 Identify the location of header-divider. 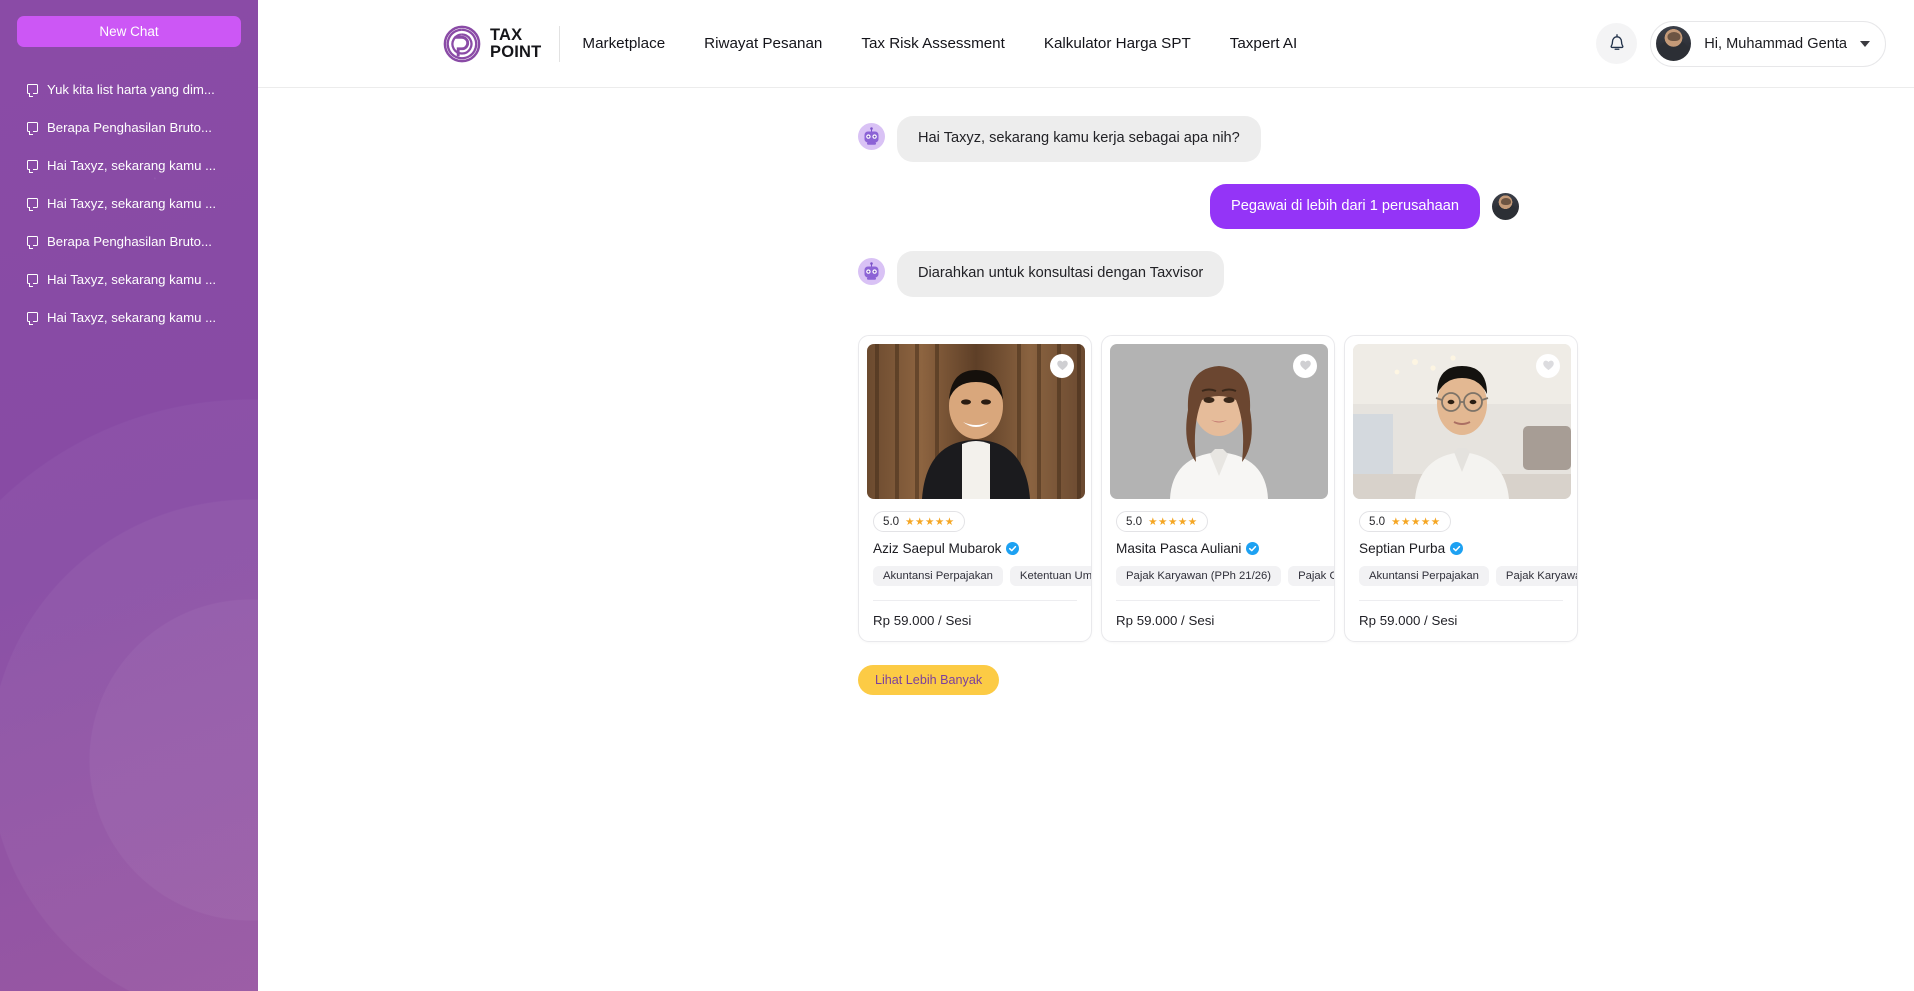
(560, 43).